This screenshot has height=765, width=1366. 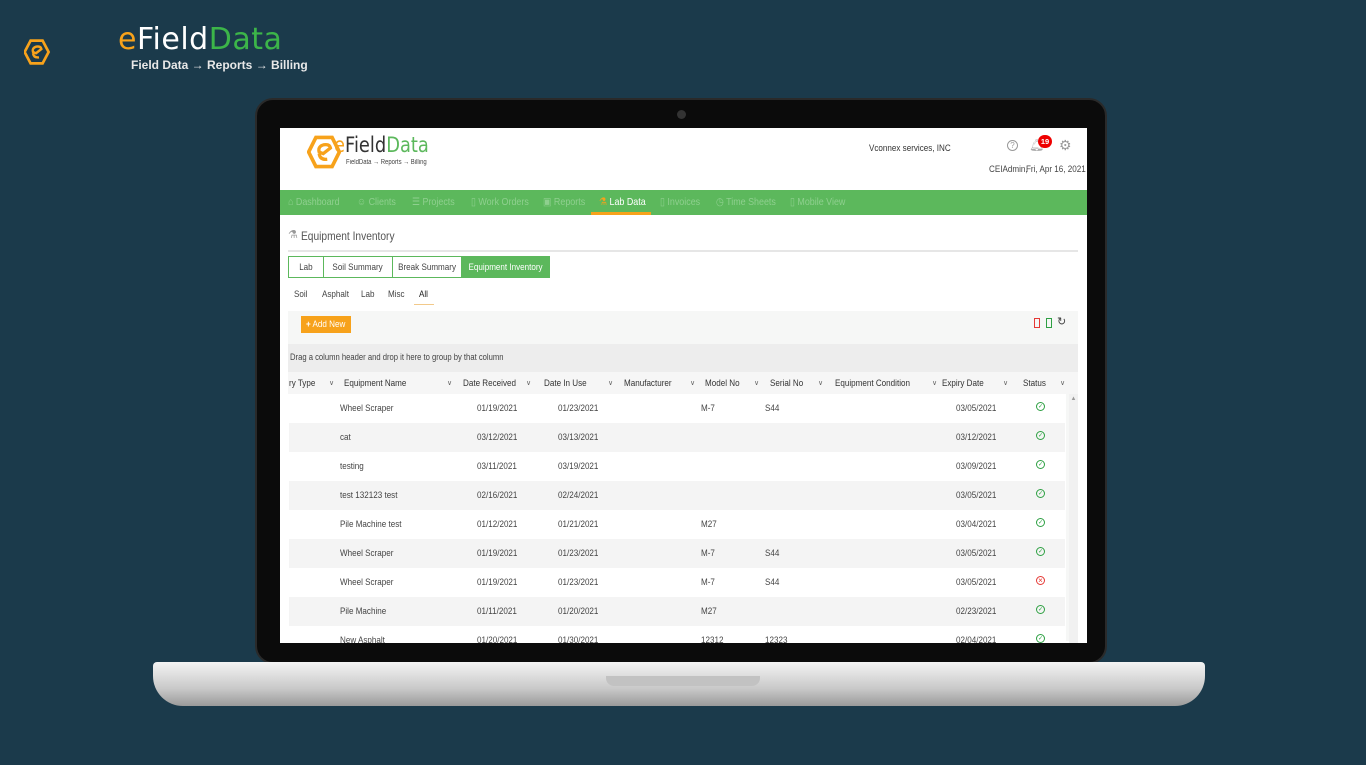 What do you see at coordinates (326, 324) in the screenshot?
I see `add-new-button: + Add New` at bounding box center [326, 324].